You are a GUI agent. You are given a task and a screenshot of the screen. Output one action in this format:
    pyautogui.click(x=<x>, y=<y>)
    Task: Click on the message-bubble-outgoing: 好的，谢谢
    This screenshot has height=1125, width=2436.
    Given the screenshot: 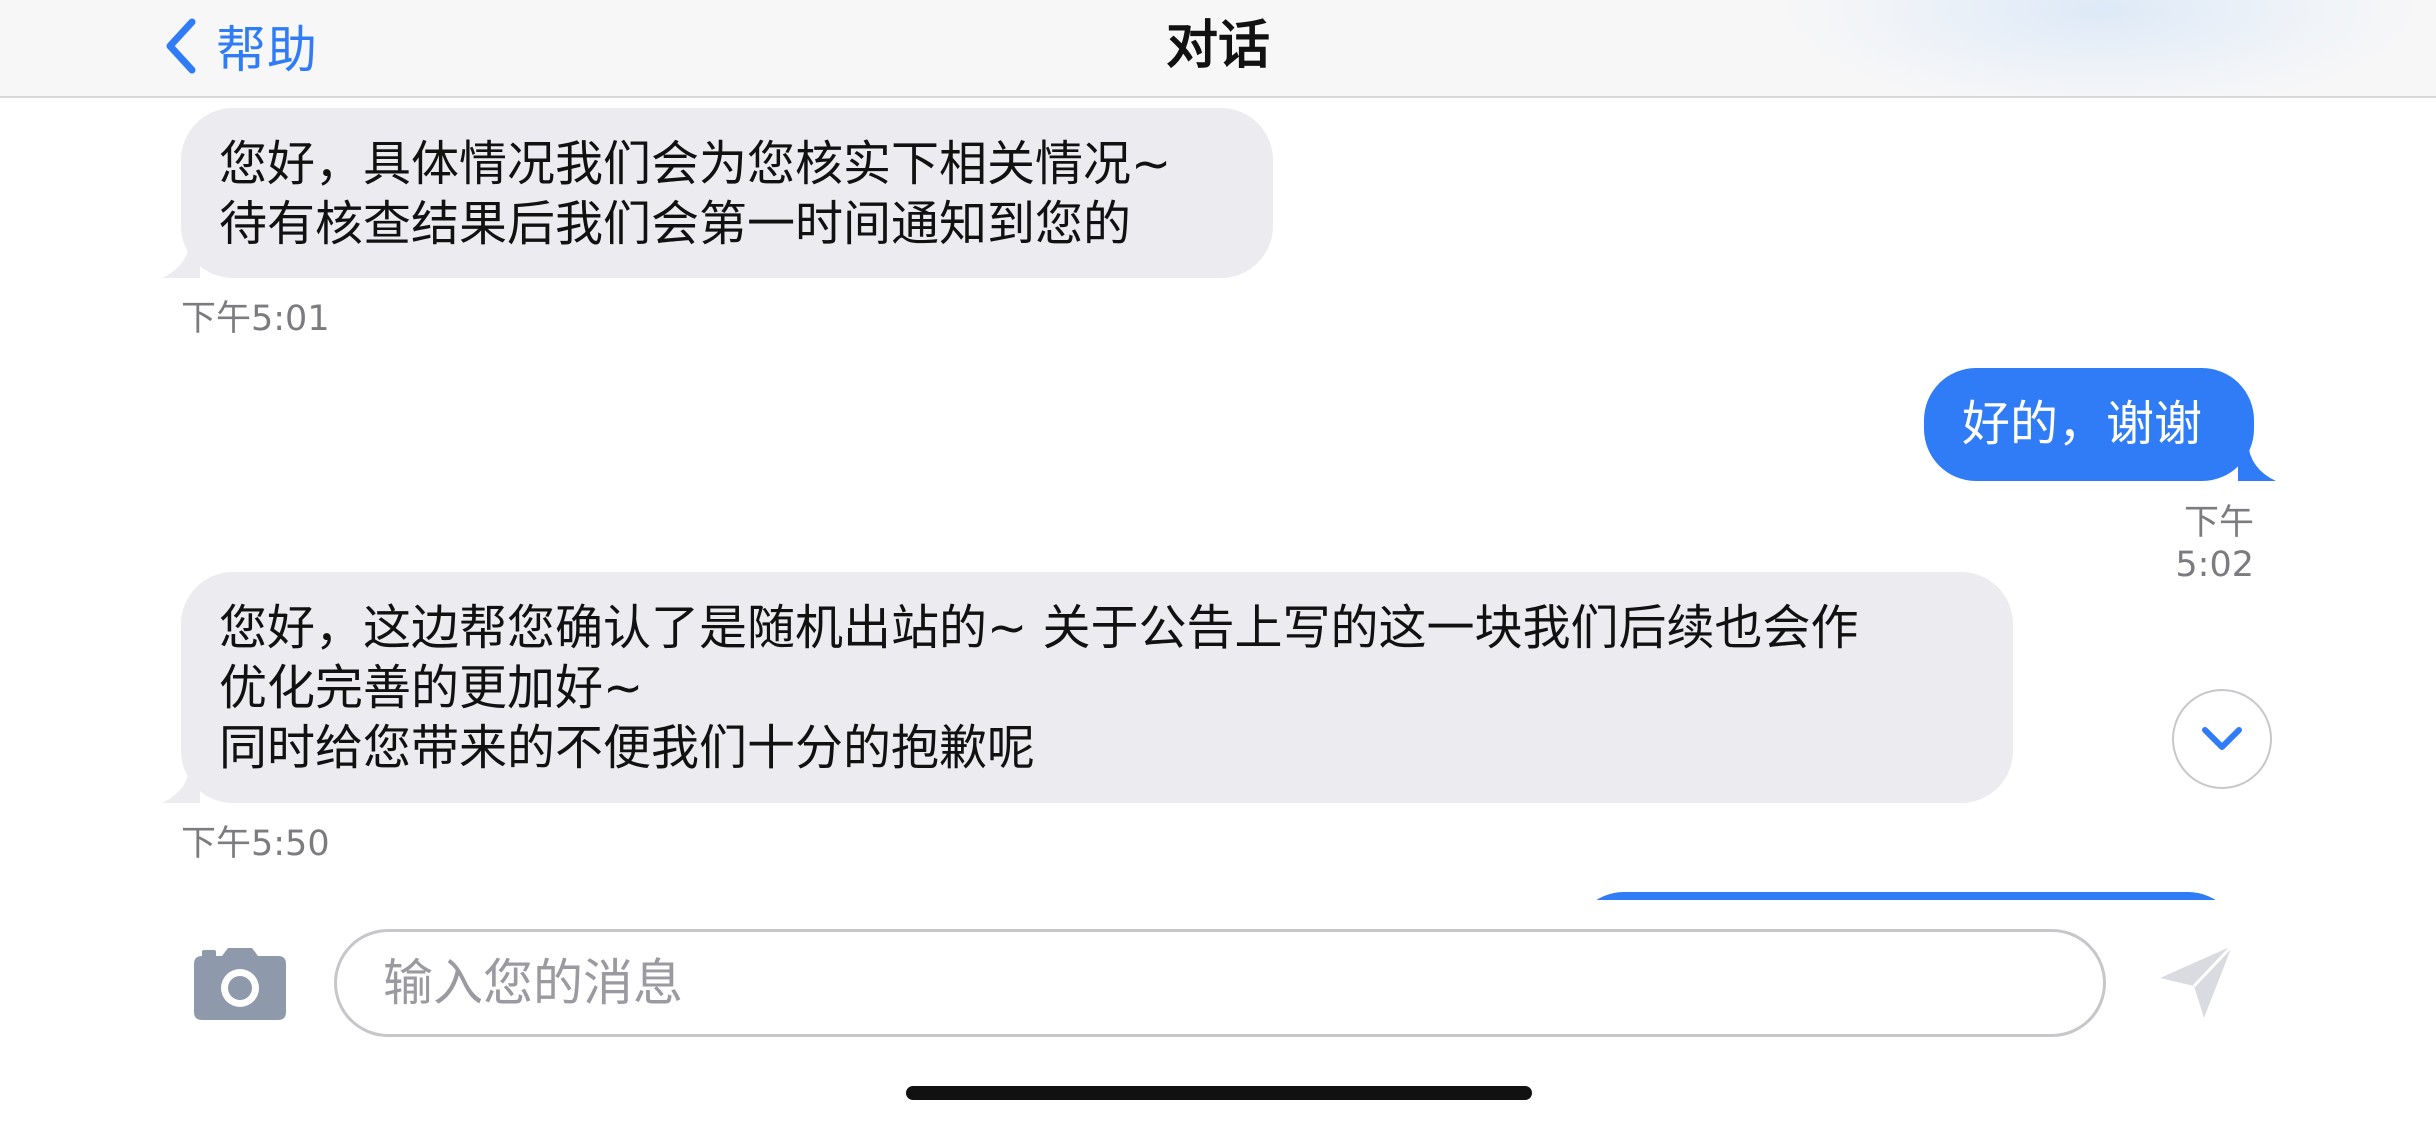 What is the action you would take?
    pyautogui.click(x=2089, y=424)
    